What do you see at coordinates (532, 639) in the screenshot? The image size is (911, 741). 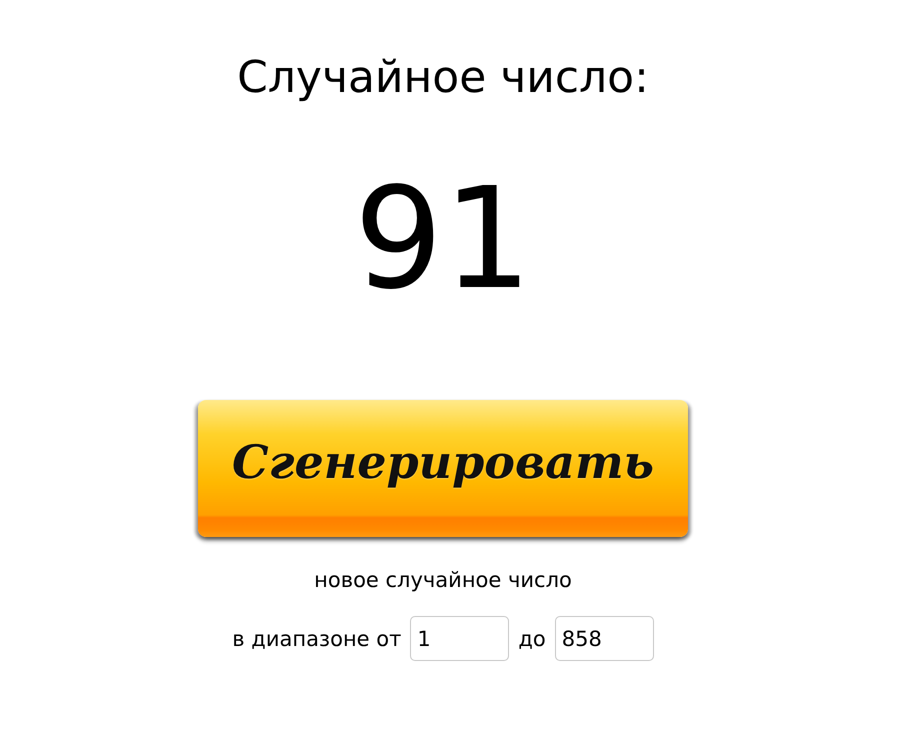 I see `range-to-label: до` at bounding box center [532, 639].